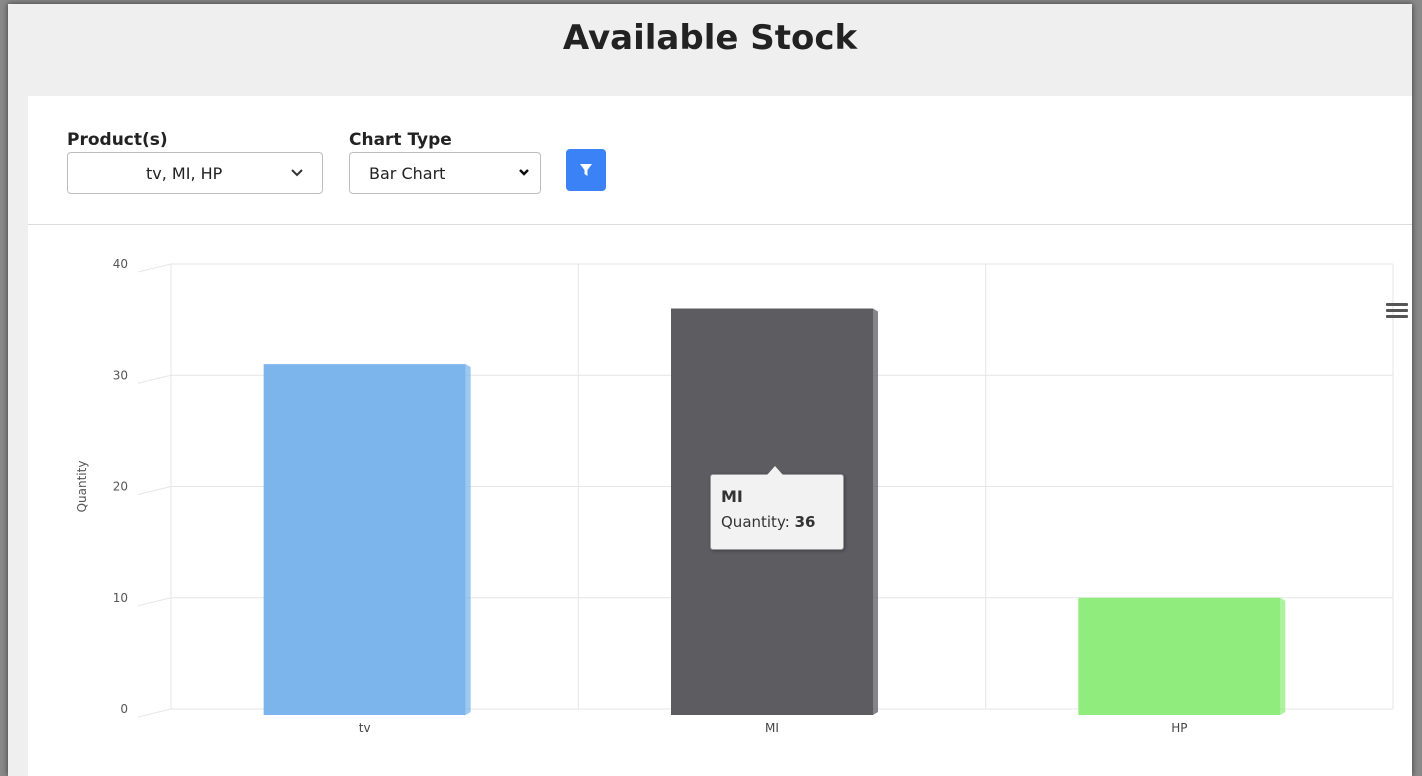 Image resolution: width=1422 pixels, height=776 pixels. What do you see at coordinates (117, 140) in the screenshot?
I see `products-label: Product(s)` at bounding box center [117, 140].